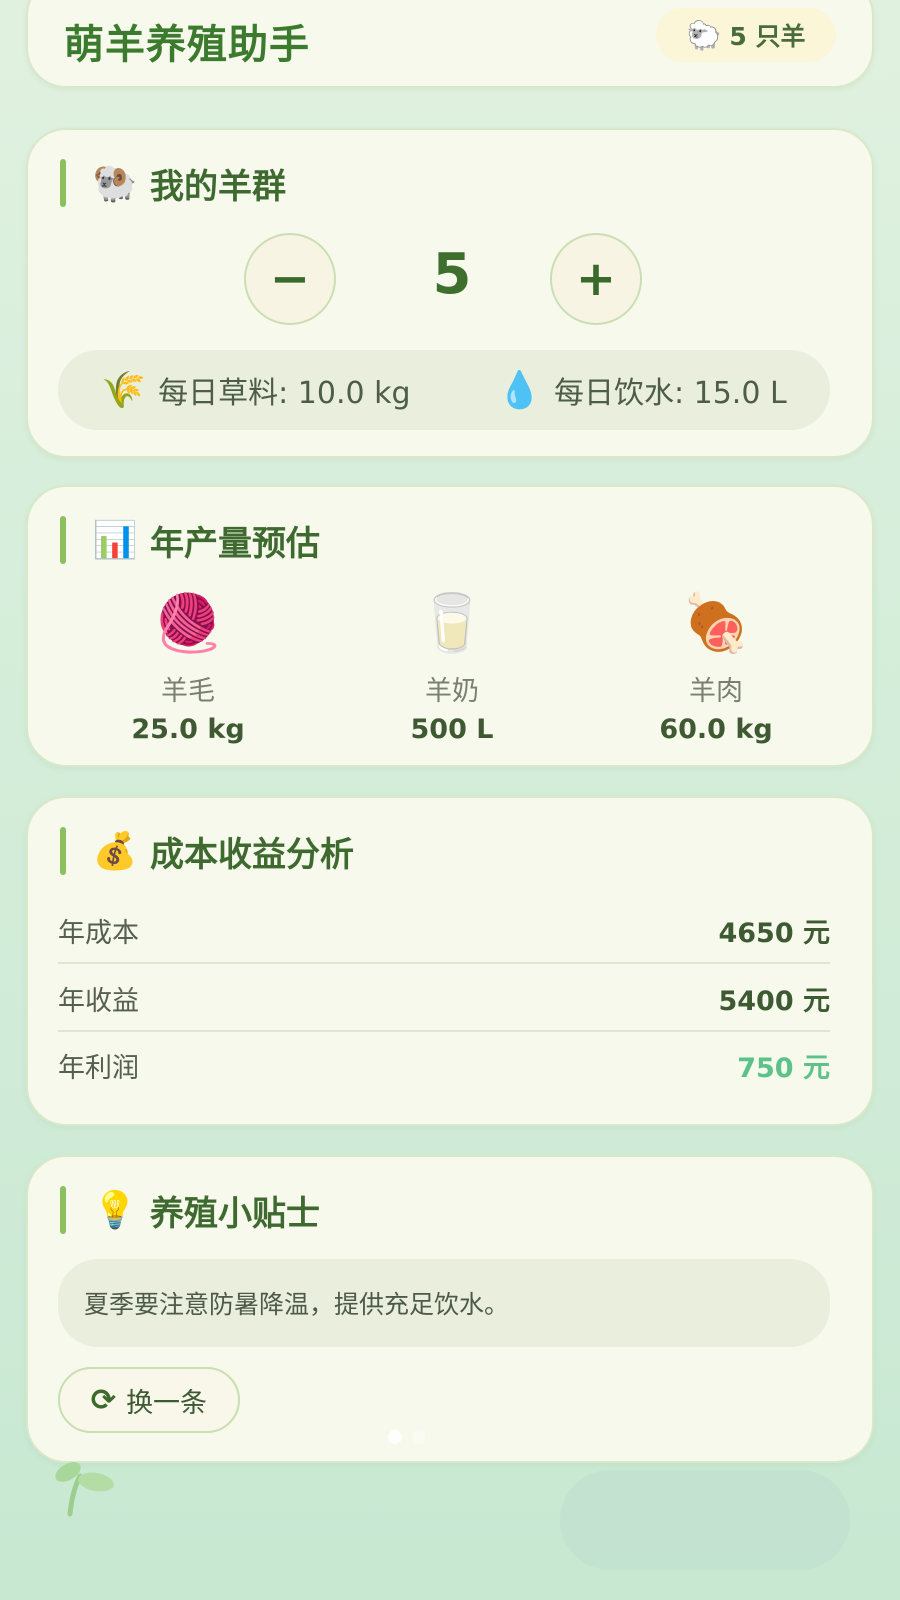 This screenshot has width=900, height=1600. Describe the element at coordinates (670, 393) in the screenshot. I see `daily-water-text: 每日饮水: 15.0 L` at that location.